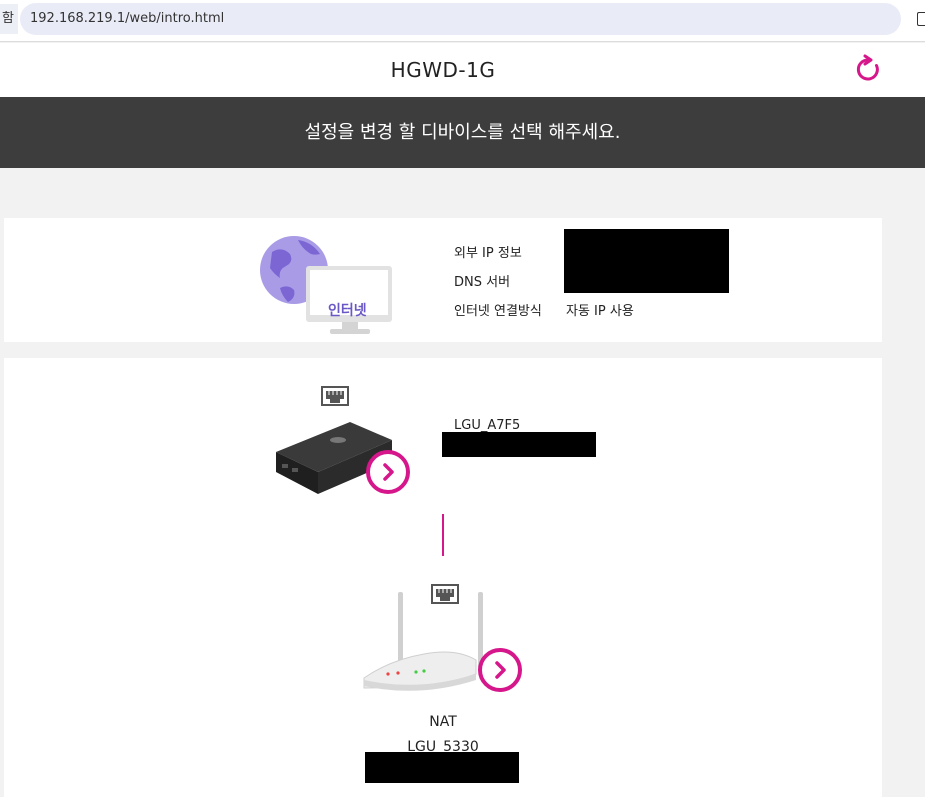 Image resolution: width=925 pixels, height=797 pixels. Describe the element at coordinates (646, 261) in the screenshot. I see `redacted-ip-dns` at that location.